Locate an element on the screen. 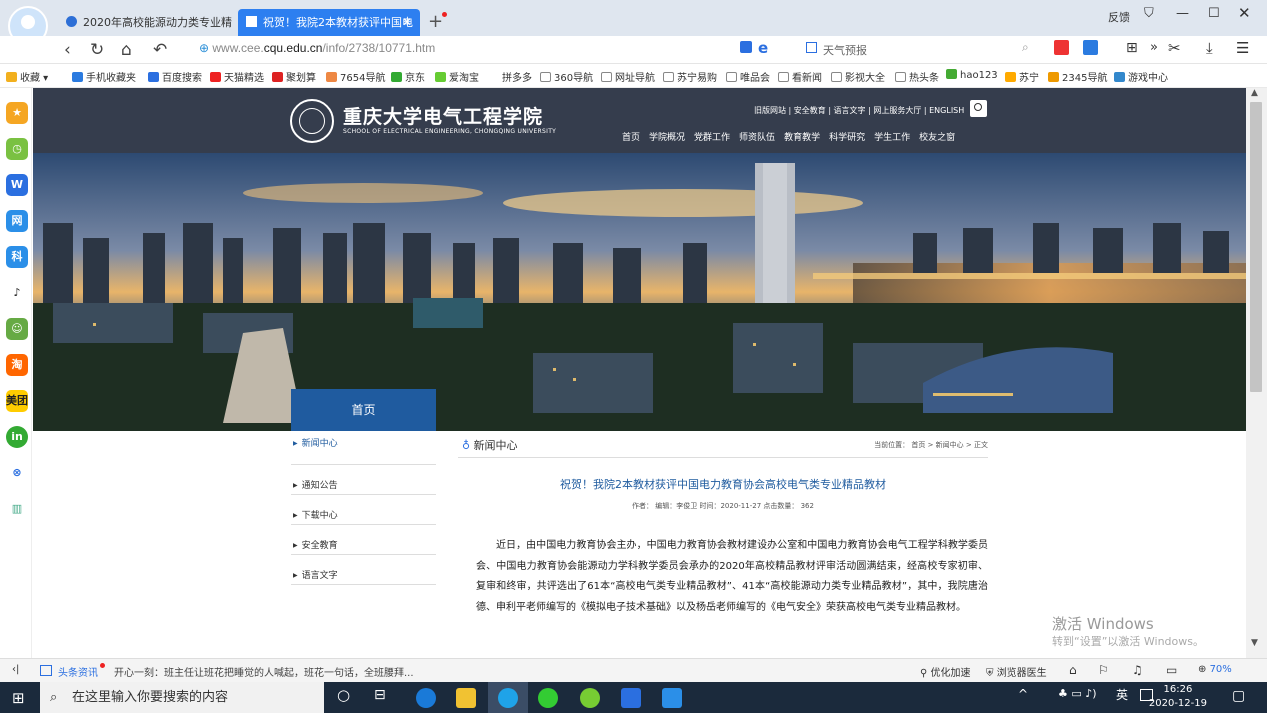 The width and height of the screenshot is (1267, 713). shopping-icon is located at coordinates (1061, 47).